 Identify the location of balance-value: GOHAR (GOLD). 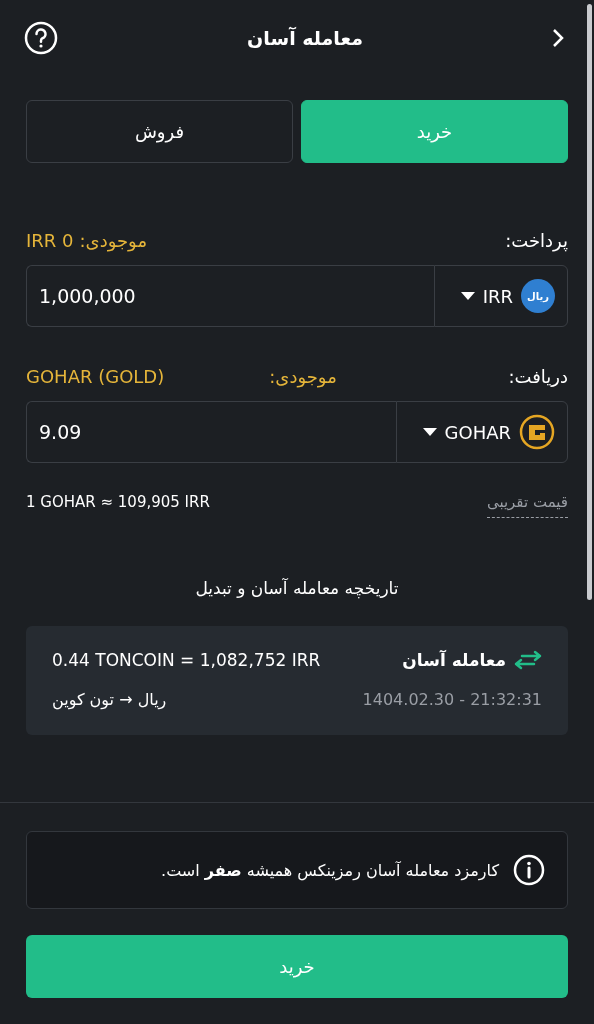
(95, 376).